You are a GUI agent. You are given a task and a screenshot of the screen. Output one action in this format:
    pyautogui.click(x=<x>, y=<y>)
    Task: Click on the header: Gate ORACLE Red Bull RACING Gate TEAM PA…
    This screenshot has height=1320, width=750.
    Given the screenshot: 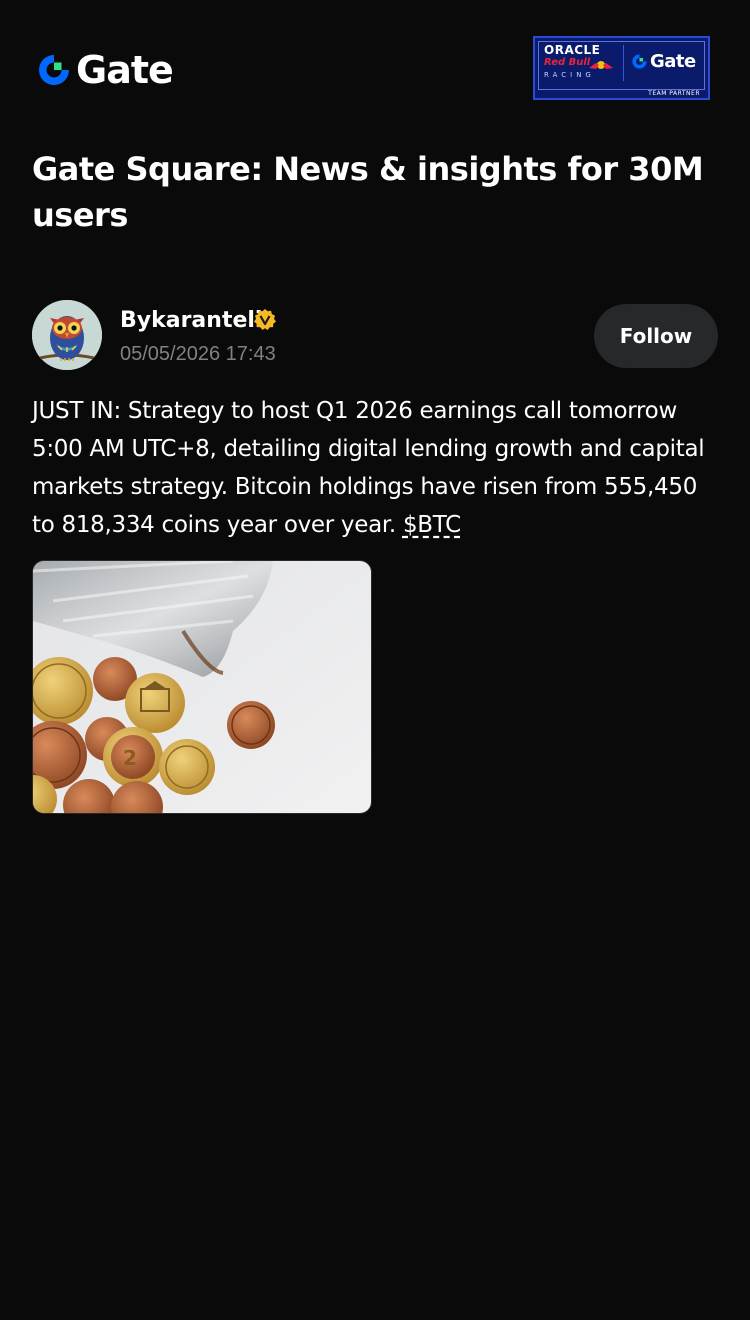 What is the action you would take?
    pyautogui.click(x=375, y=70)
    